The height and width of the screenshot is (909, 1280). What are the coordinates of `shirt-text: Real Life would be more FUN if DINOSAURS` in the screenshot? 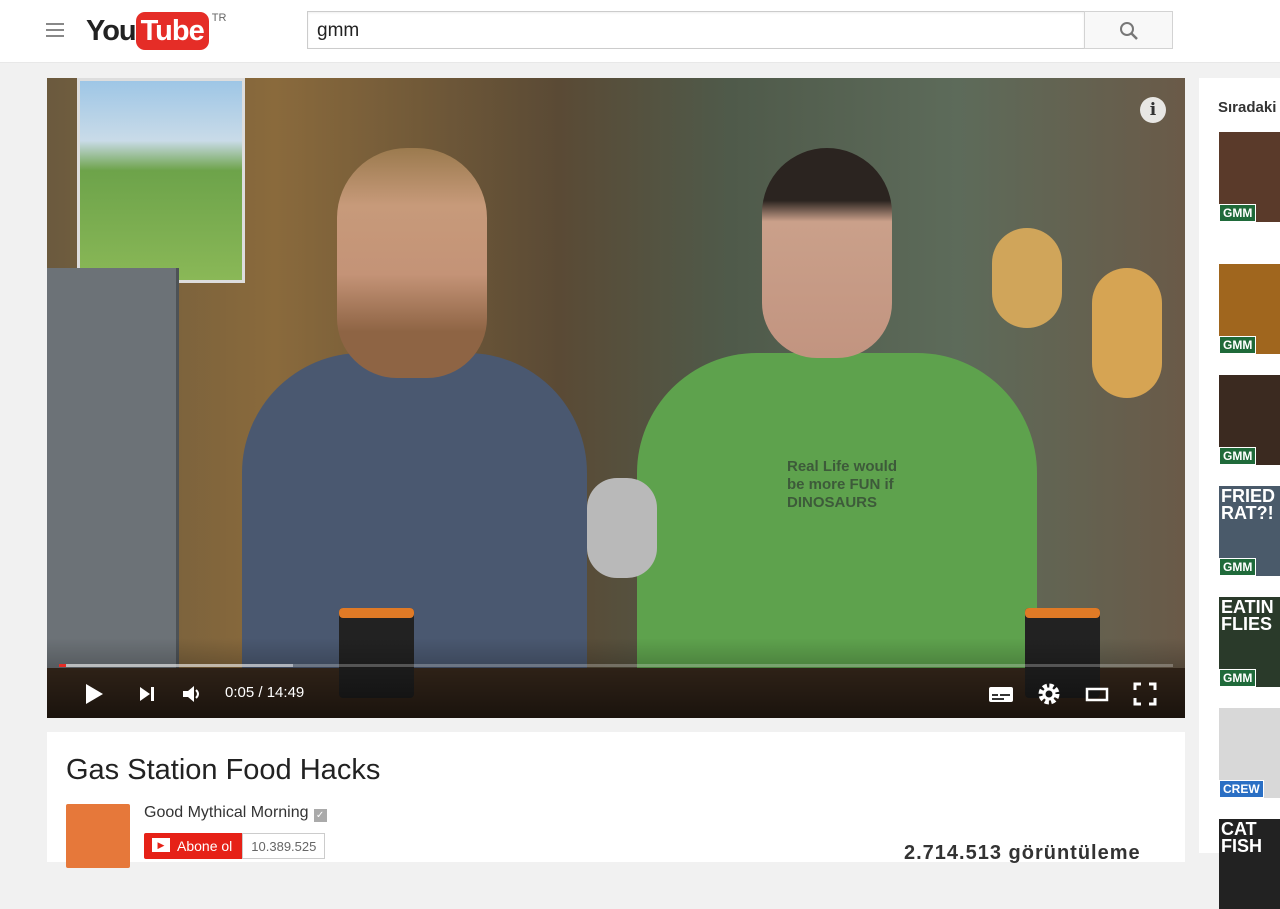 It's located at (842, 484).